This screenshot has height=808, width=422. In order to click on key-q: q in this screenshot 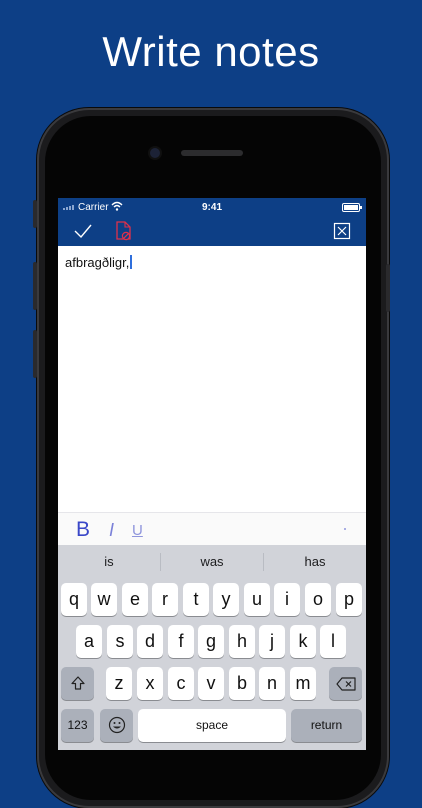, I will do `click(74, 599)`.